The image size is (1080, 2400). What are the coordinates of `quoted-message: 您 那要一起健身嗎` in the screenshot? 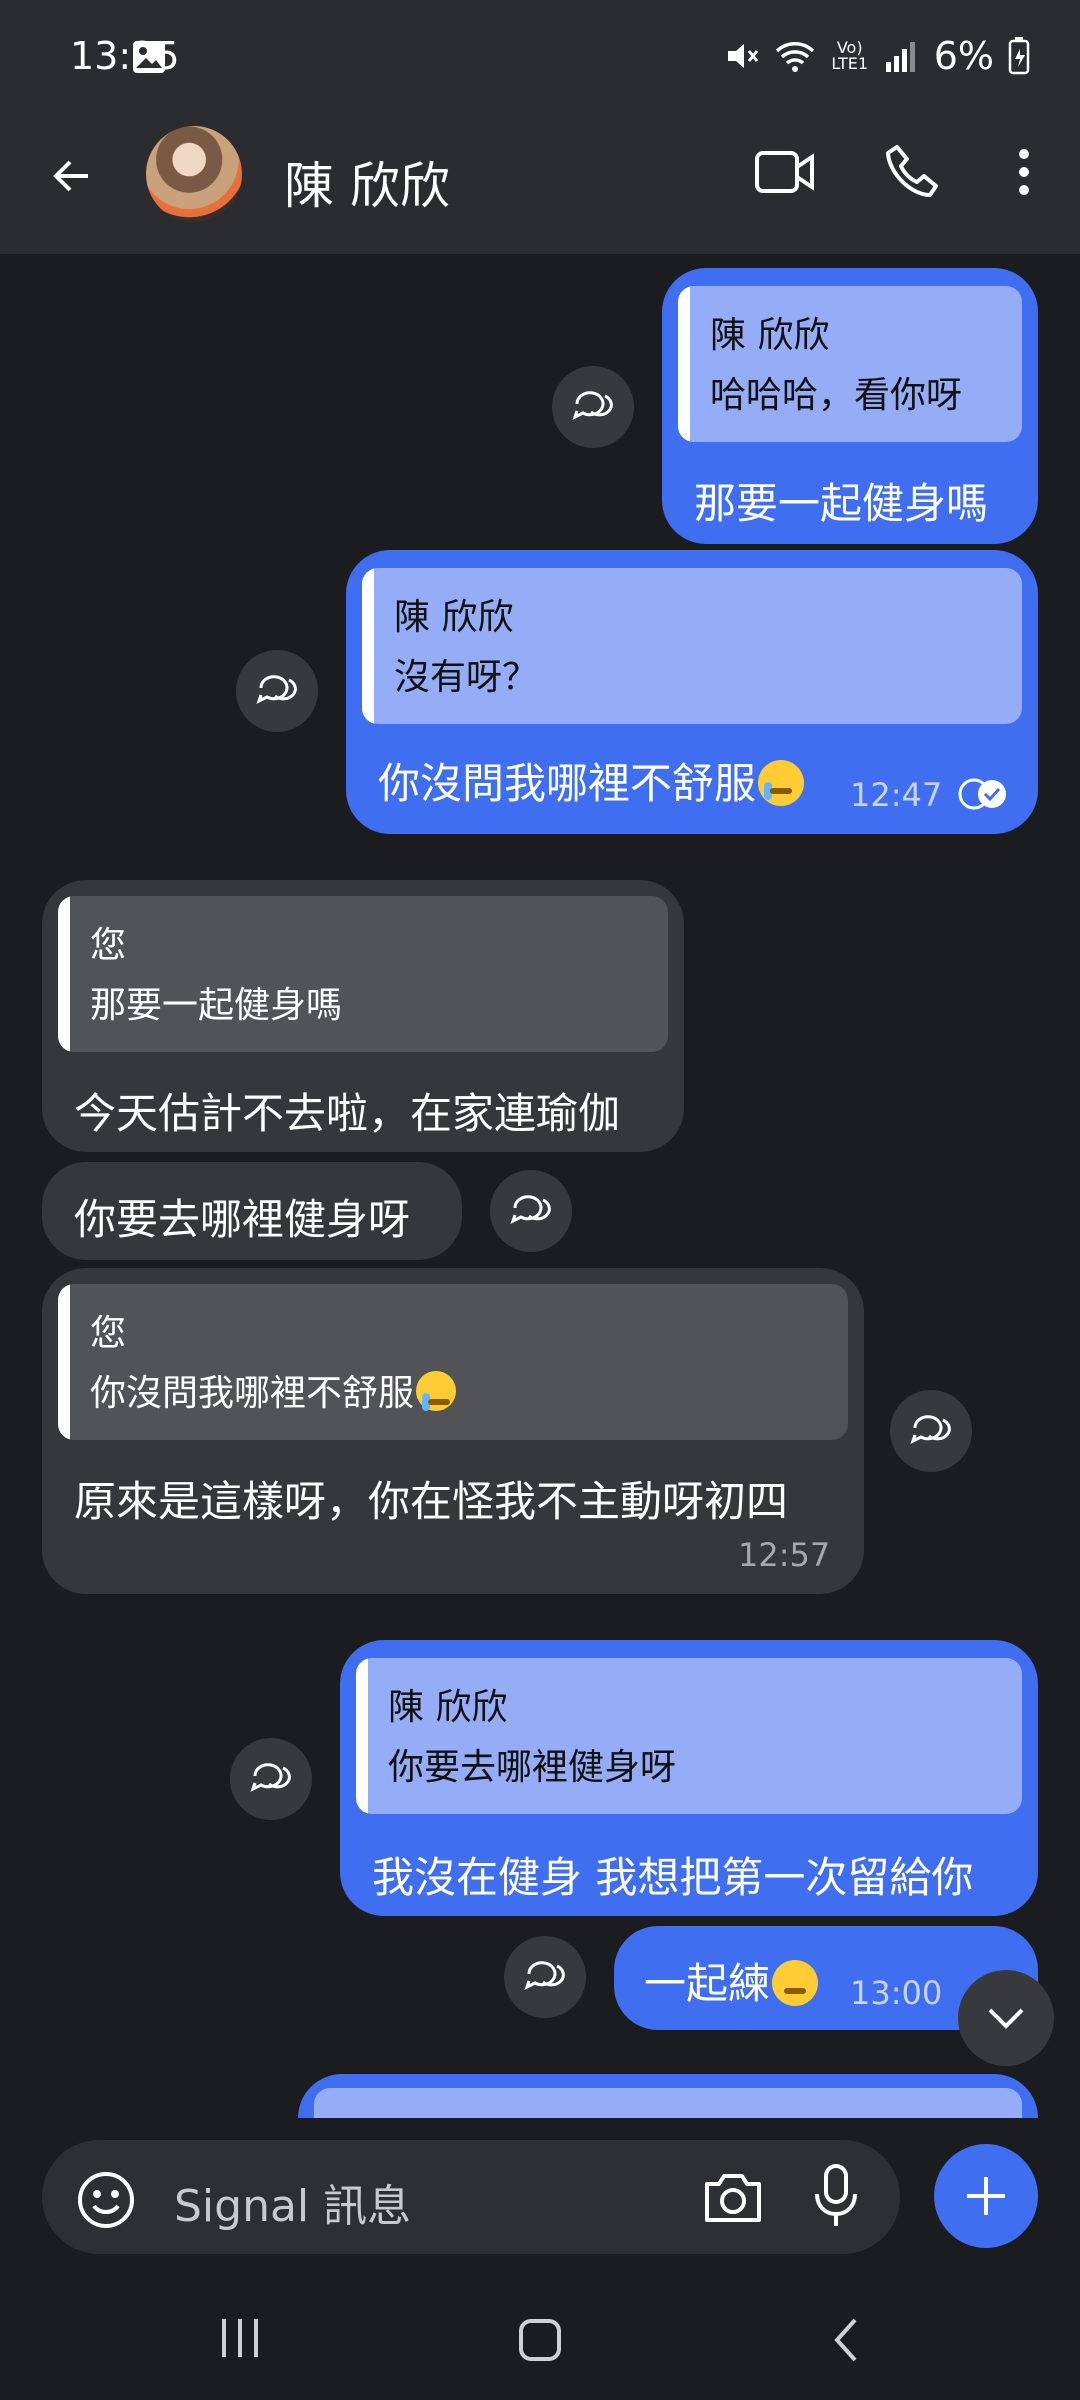 It's located at (363, 974).